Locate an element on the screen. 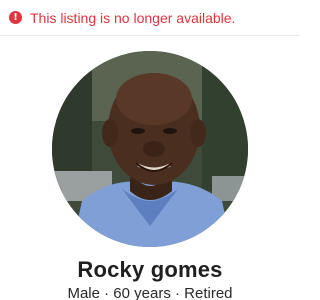 Image resolution: width=320 pixels, height=300 pixels. profile-name: Rocky gomes is located at coordinates (150, 269).